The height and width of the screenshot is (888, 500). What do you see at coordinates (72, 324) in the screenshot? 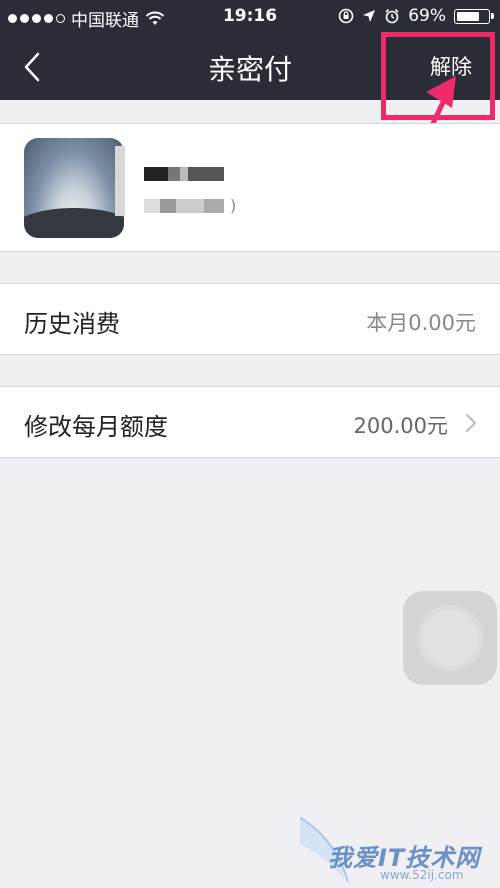
I see `history-spending-label: 历史消费` at bounding box center [72, 324].